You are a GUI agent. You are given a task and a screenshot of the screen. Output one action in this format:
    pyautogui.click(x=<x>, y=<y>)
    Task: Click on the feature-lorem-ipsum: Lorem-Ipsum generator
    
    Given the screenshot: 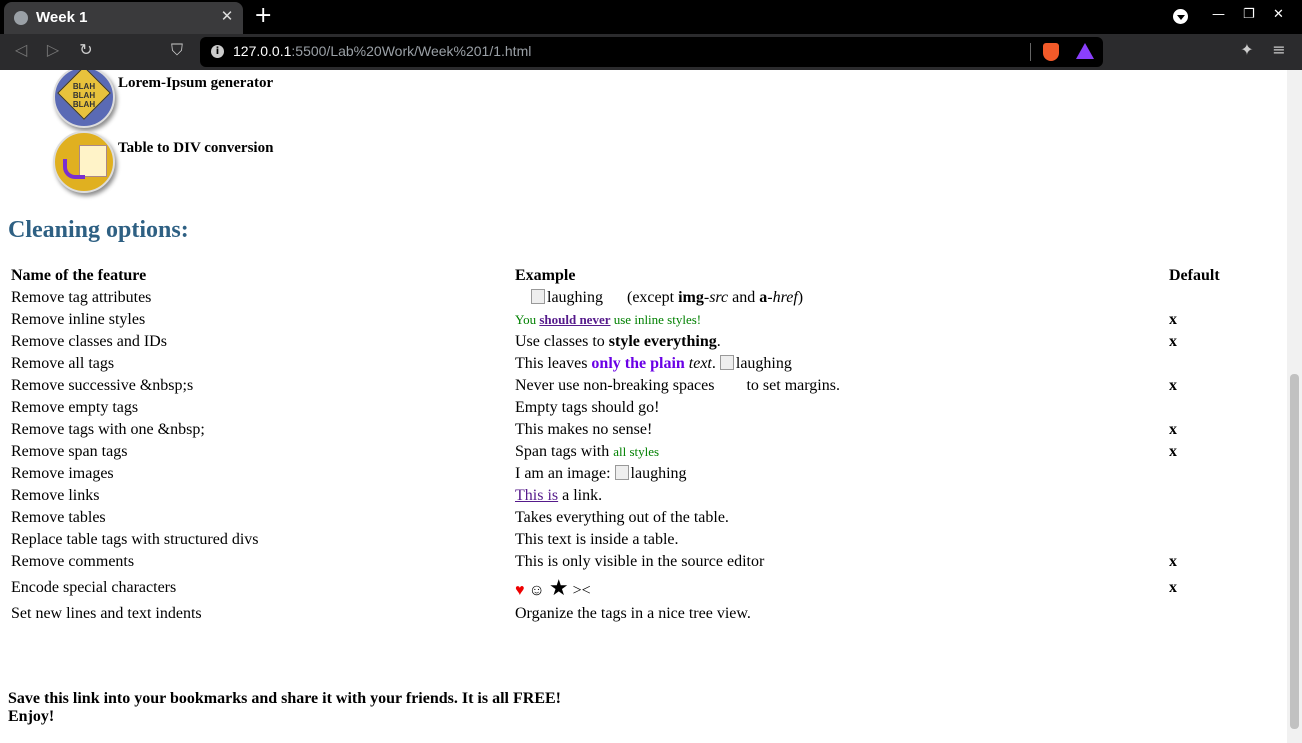 What is the action you would take?
    pyautogui.click(x=196, y=83)
    